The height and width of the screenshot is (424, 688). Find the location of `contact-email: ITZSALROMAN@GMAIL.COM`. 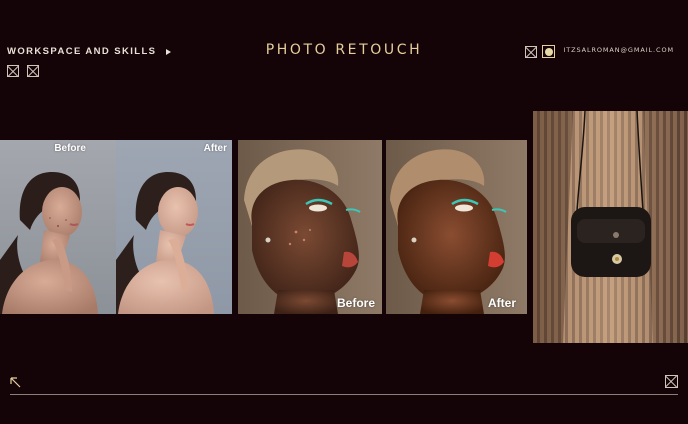

contact-email: ITZSALROMAN@GMAIL.COM is located at coordinates (618, 50).